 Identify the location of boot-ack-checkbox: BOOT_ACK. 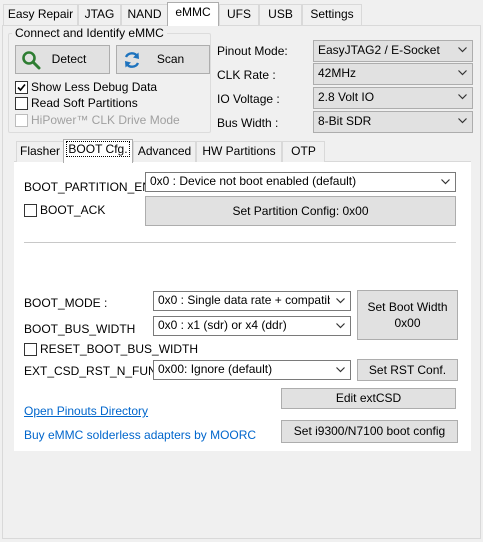
(64, 210).